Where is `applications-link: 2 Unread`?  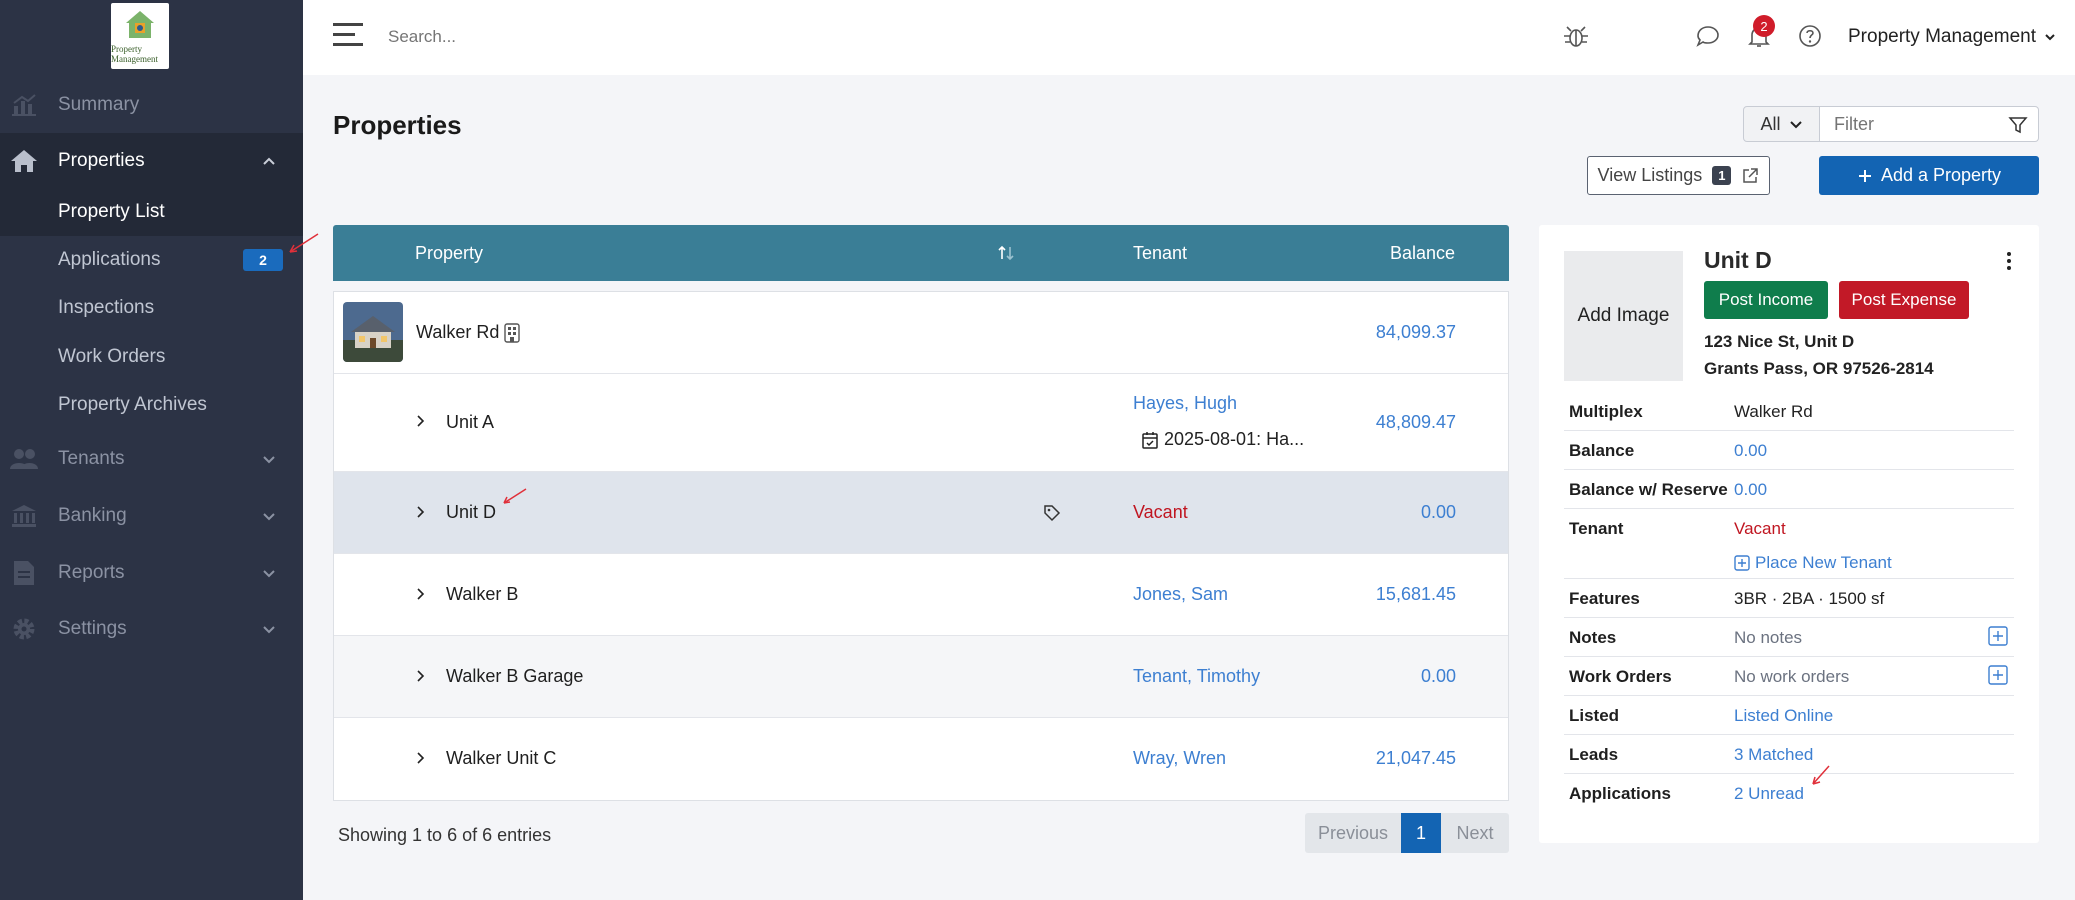
applications-link: 2 Unread is located at coordinates (1769, 794).